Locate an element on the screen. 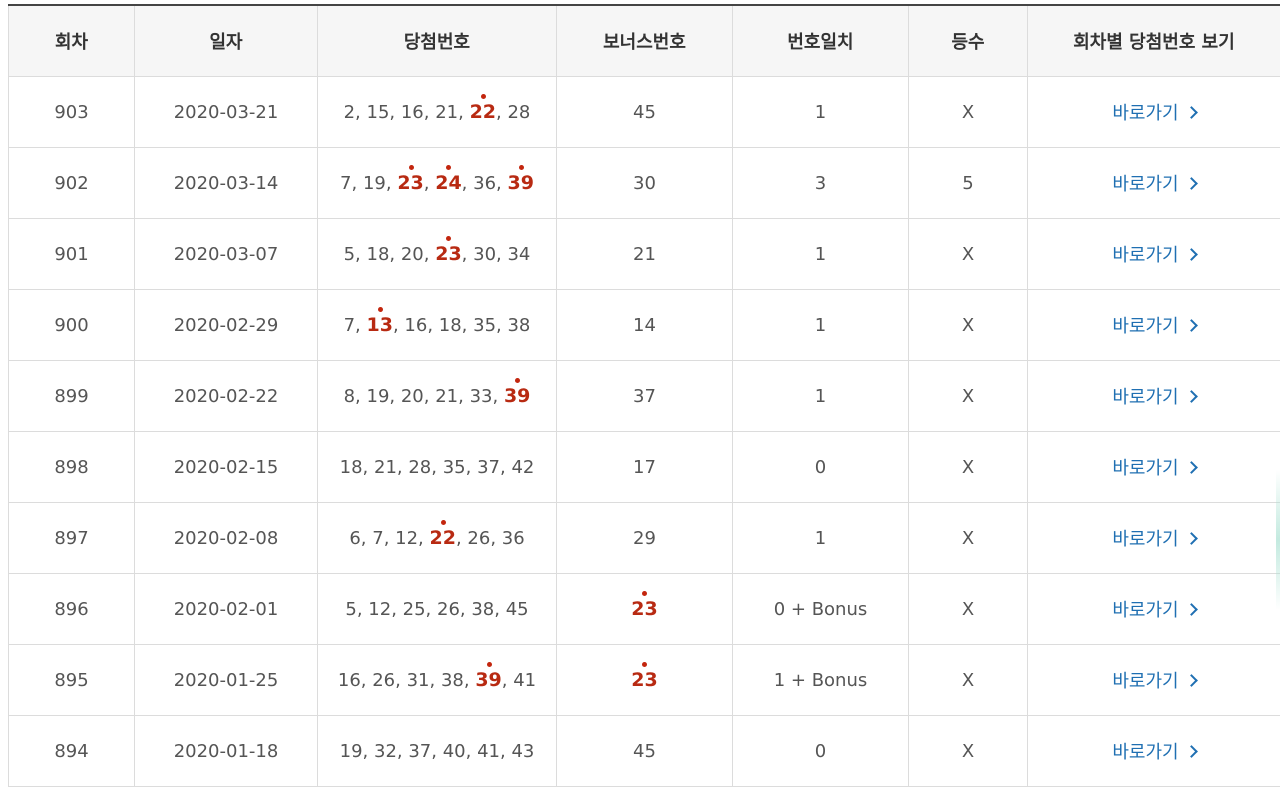 The image size is (1280, 791). header-winning-numbers: 당첨번호 is located at coordinates (437, 40).